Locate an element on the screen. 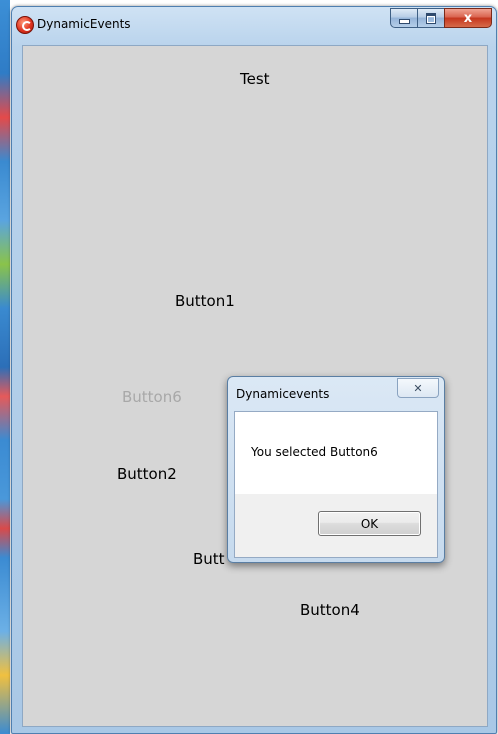 The height and width of the screenshot is (734, 498). message-dialog: Dynamicevents ✕ You selected Button6 OK is located at coordinates (336, 469).